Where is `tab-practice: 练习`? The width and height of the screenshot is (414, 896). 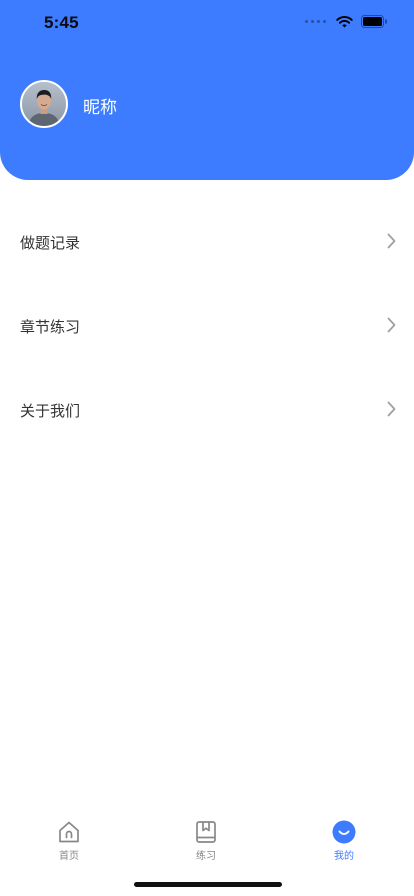
tab-practice: 练习 is located at coordinates (206, 838).